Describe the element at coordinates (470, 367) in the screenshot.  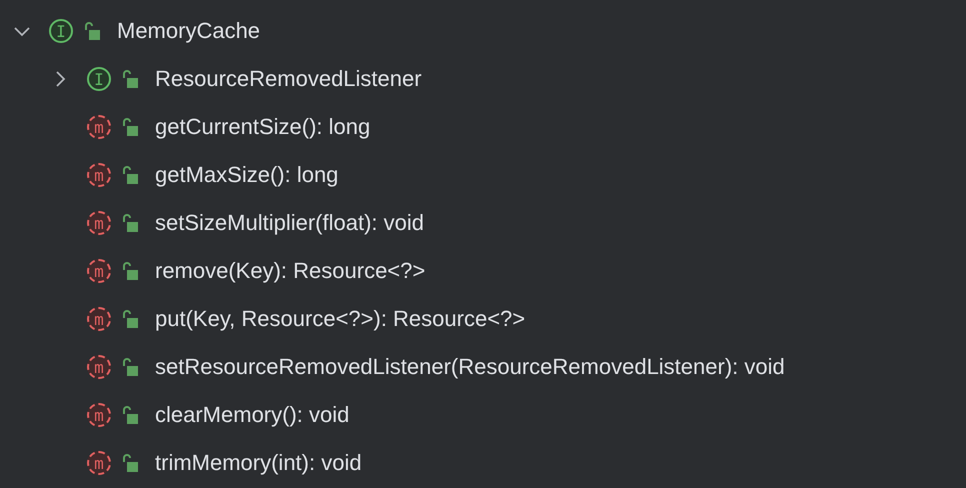
I see `tree-item-label: setResourceRemovedListener(ResourceRemovedListener): void` at that location.